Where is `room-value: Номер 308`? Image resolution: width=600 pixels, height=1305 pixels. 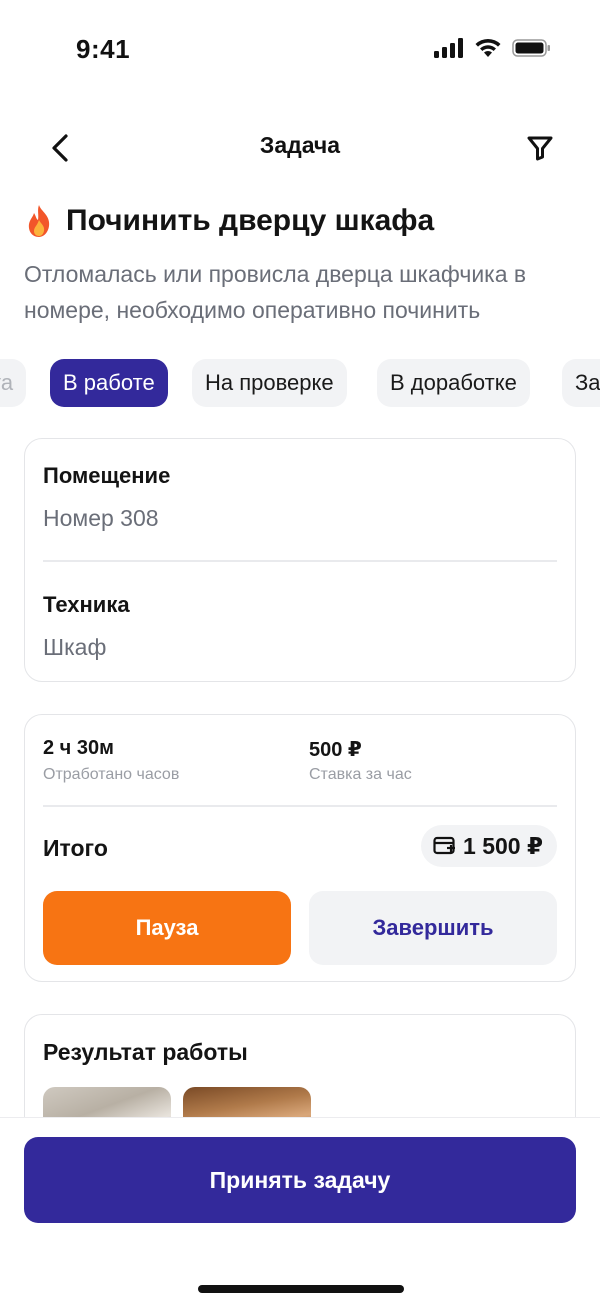
room-value: Номер 308 is located at coordinates (101, 518).